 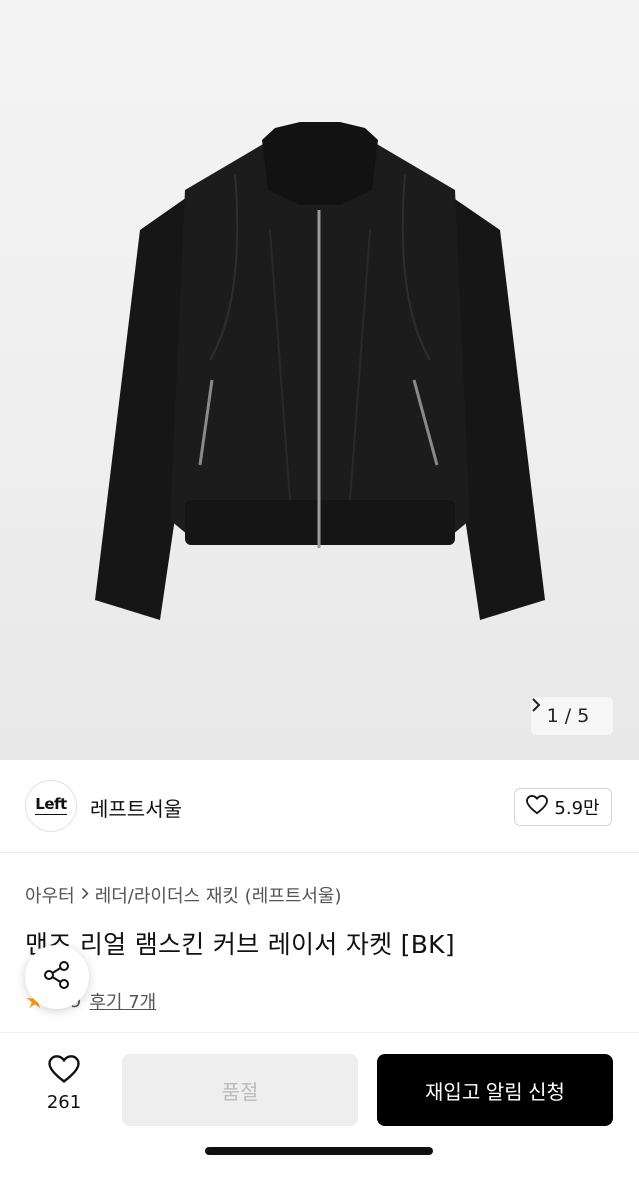 I want to click on counter-current: 1, so click(x=552, y=716).